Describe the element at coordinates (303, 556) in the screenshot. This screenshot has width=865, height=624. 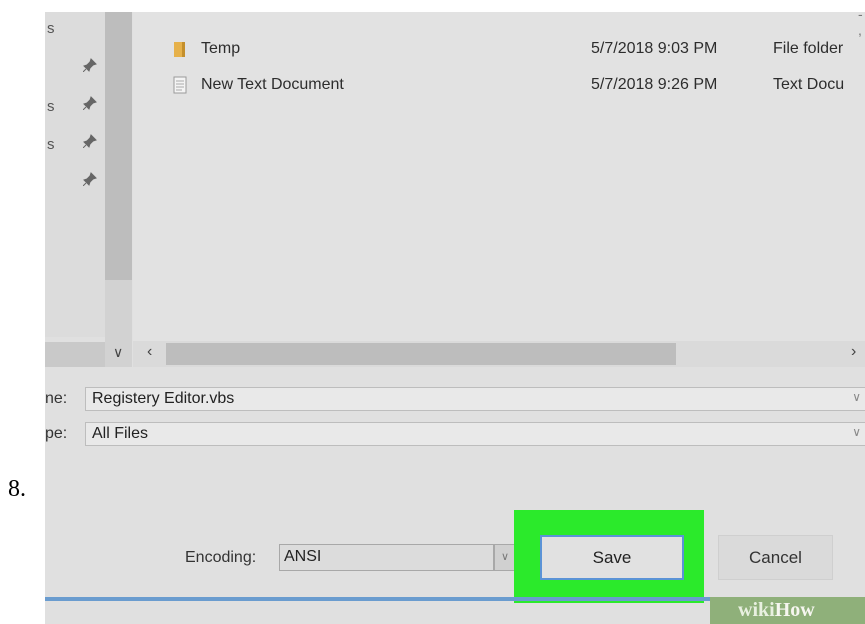
I see `encoding-value: ANSI` at that location.